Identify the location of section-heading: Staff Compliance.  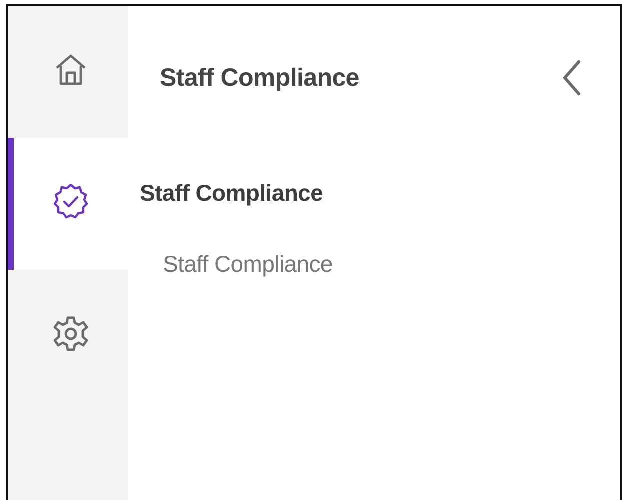
(232, 193).